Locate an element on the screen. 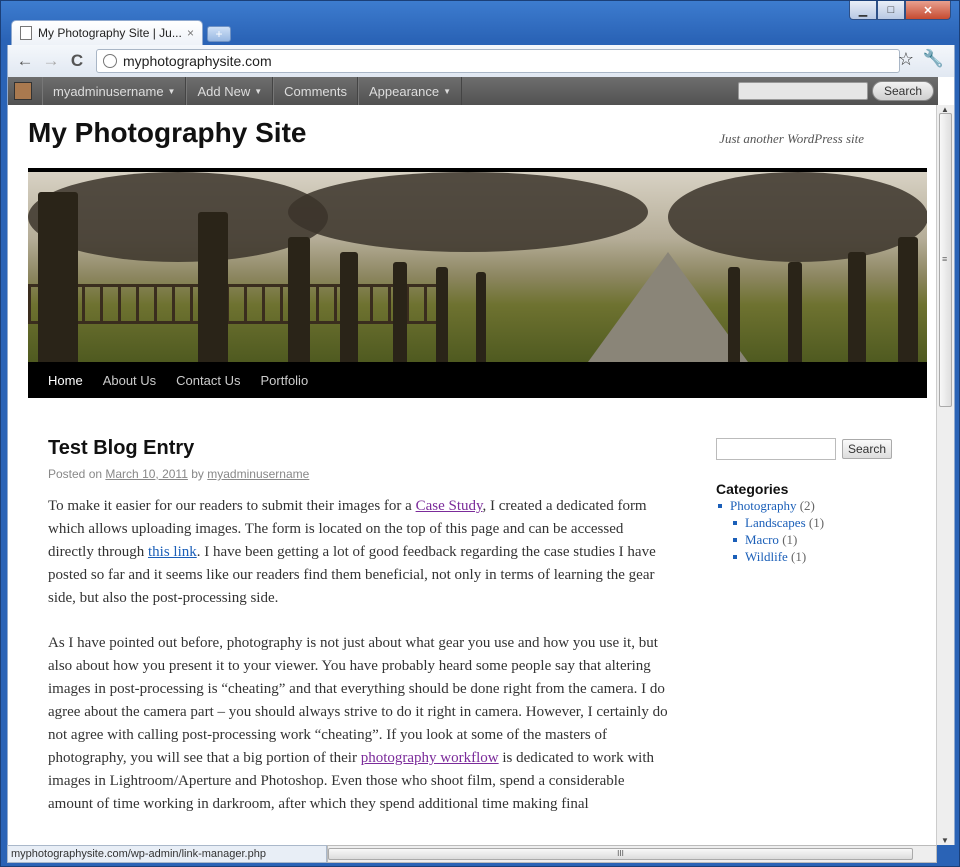 Image resolution: width=960 pixels, height=867 pixels. globe-icon is located at coordinates (110, 61).